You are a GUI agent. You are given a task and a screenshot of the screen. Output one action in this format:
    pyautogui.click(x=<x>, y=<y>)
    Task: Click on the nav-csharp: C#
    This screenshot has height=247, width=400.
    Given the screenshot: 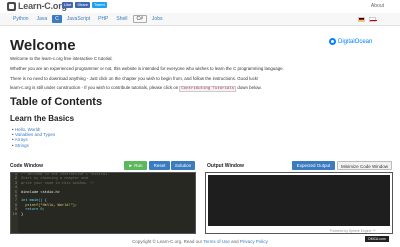 What is the action you would take?
    pyautogui.click(x=139, y=19)
    